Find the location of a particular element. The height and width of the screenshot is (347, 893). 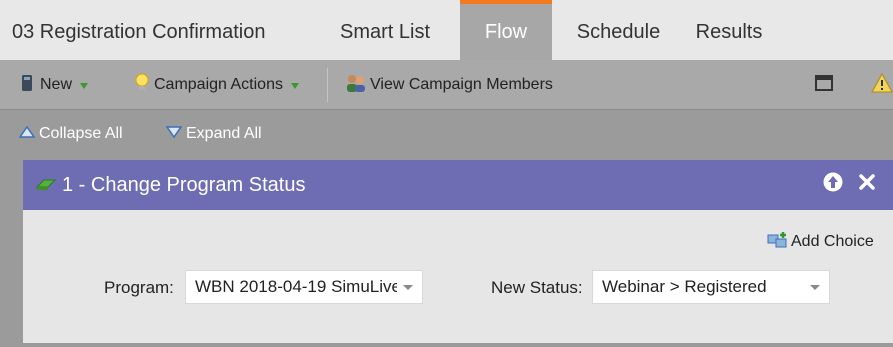

window-icon is located at coordinates (824, 85).